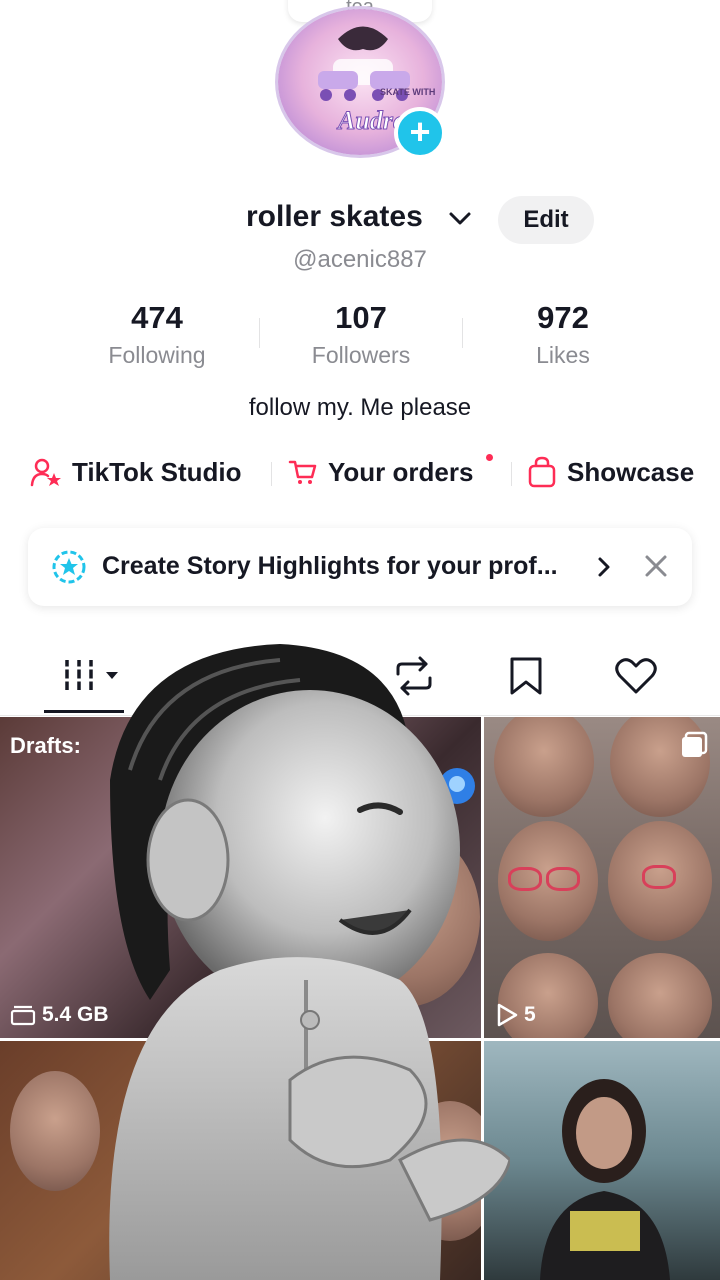 This screenshot has width=720, height=1280. What do you see at coordinates (602, 877) in the screenshot?
I see `video-tile: 5` at bounding box center [602, 877].